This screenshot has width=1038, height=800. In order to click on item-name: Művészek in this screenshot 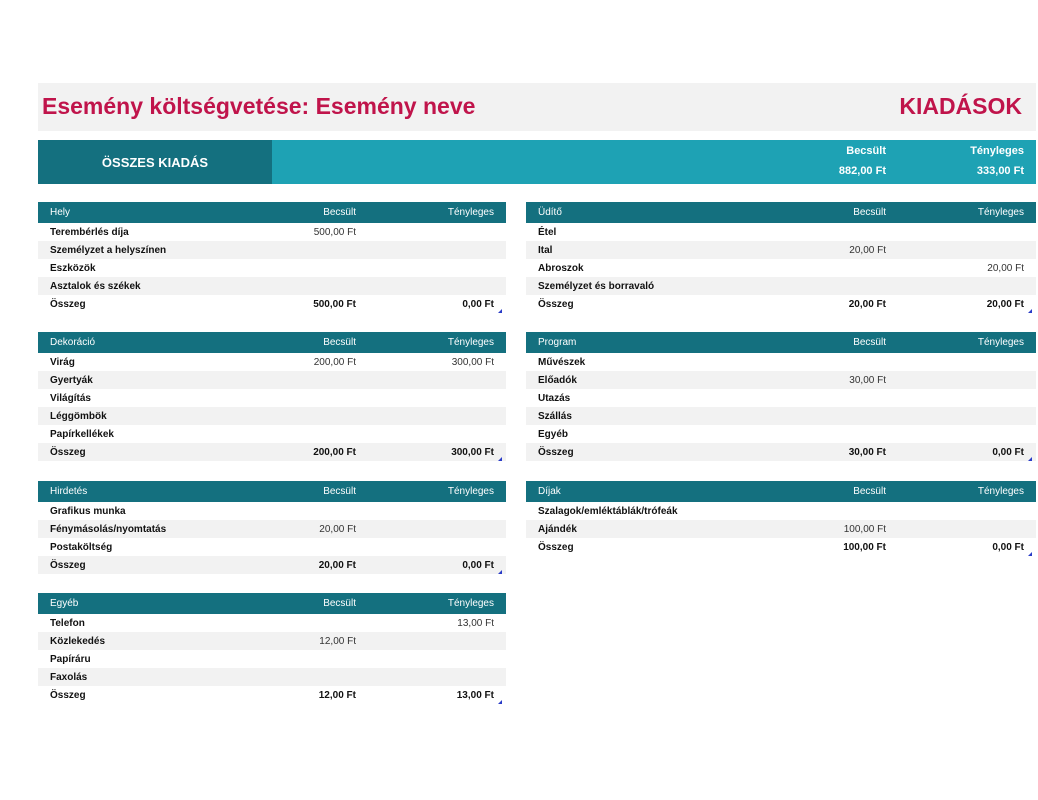, I will do `click(561, 362)`.